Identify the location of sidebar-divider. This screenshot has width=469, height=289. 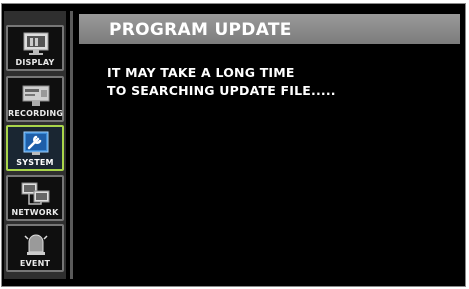
(71, 145).